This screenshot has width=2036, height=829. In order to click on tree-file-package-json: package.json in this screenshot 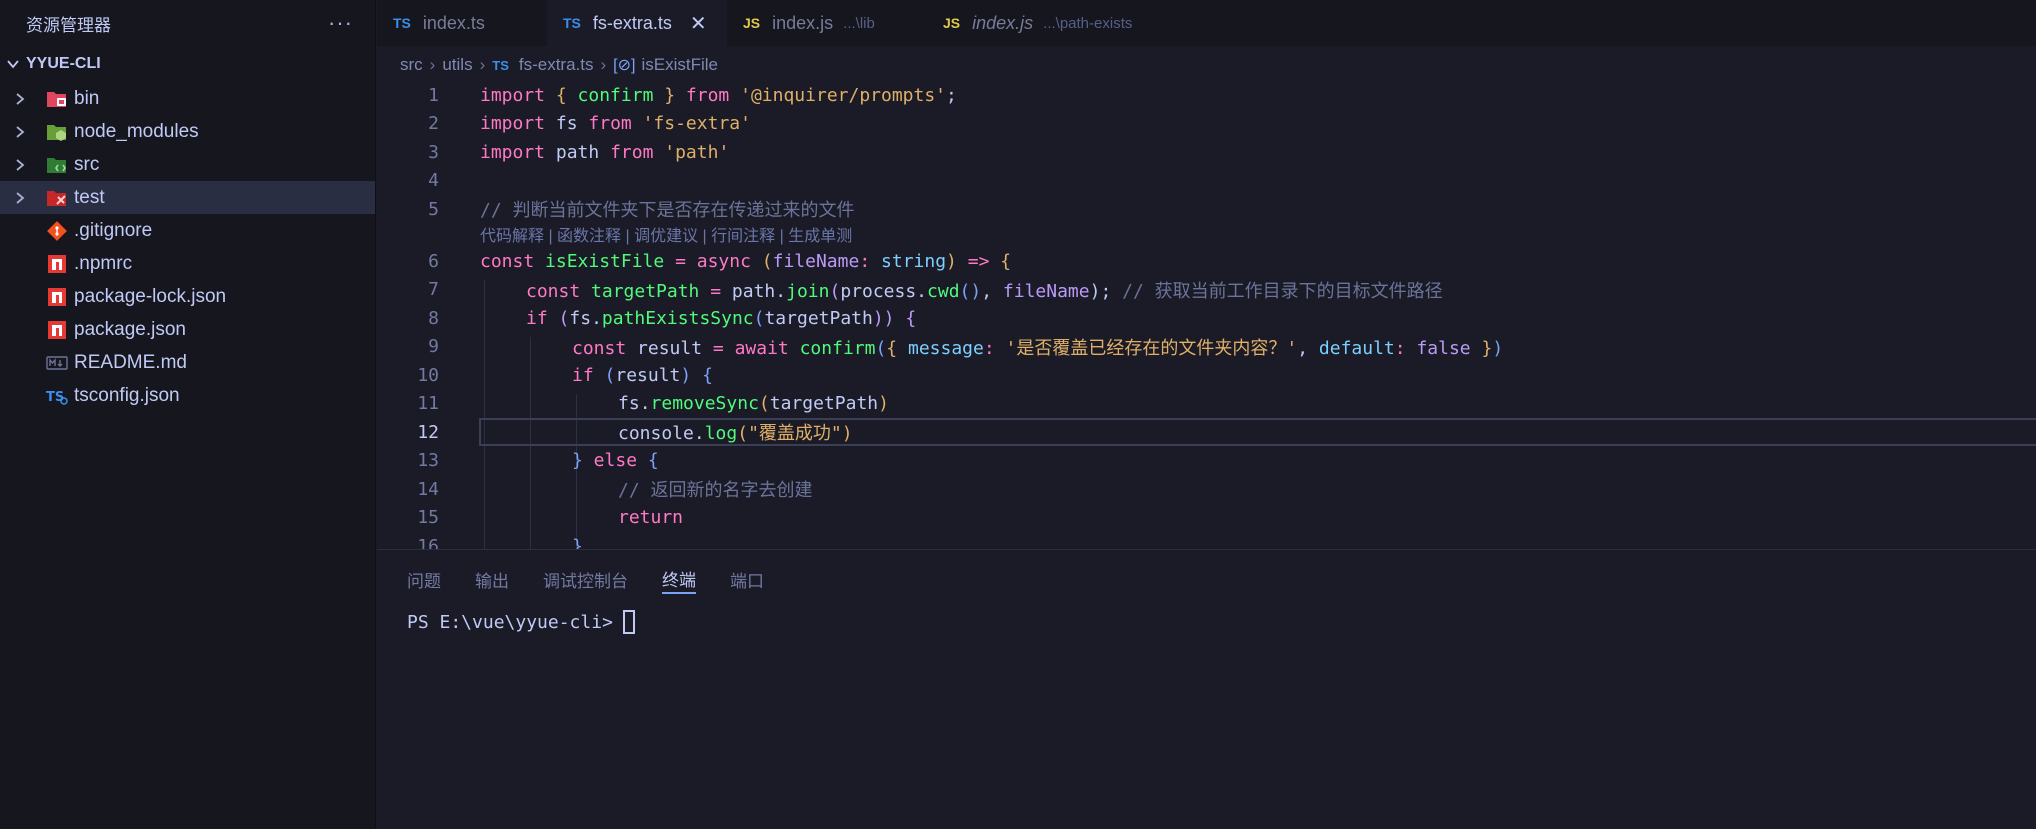, I will do `click(187, 329)`.